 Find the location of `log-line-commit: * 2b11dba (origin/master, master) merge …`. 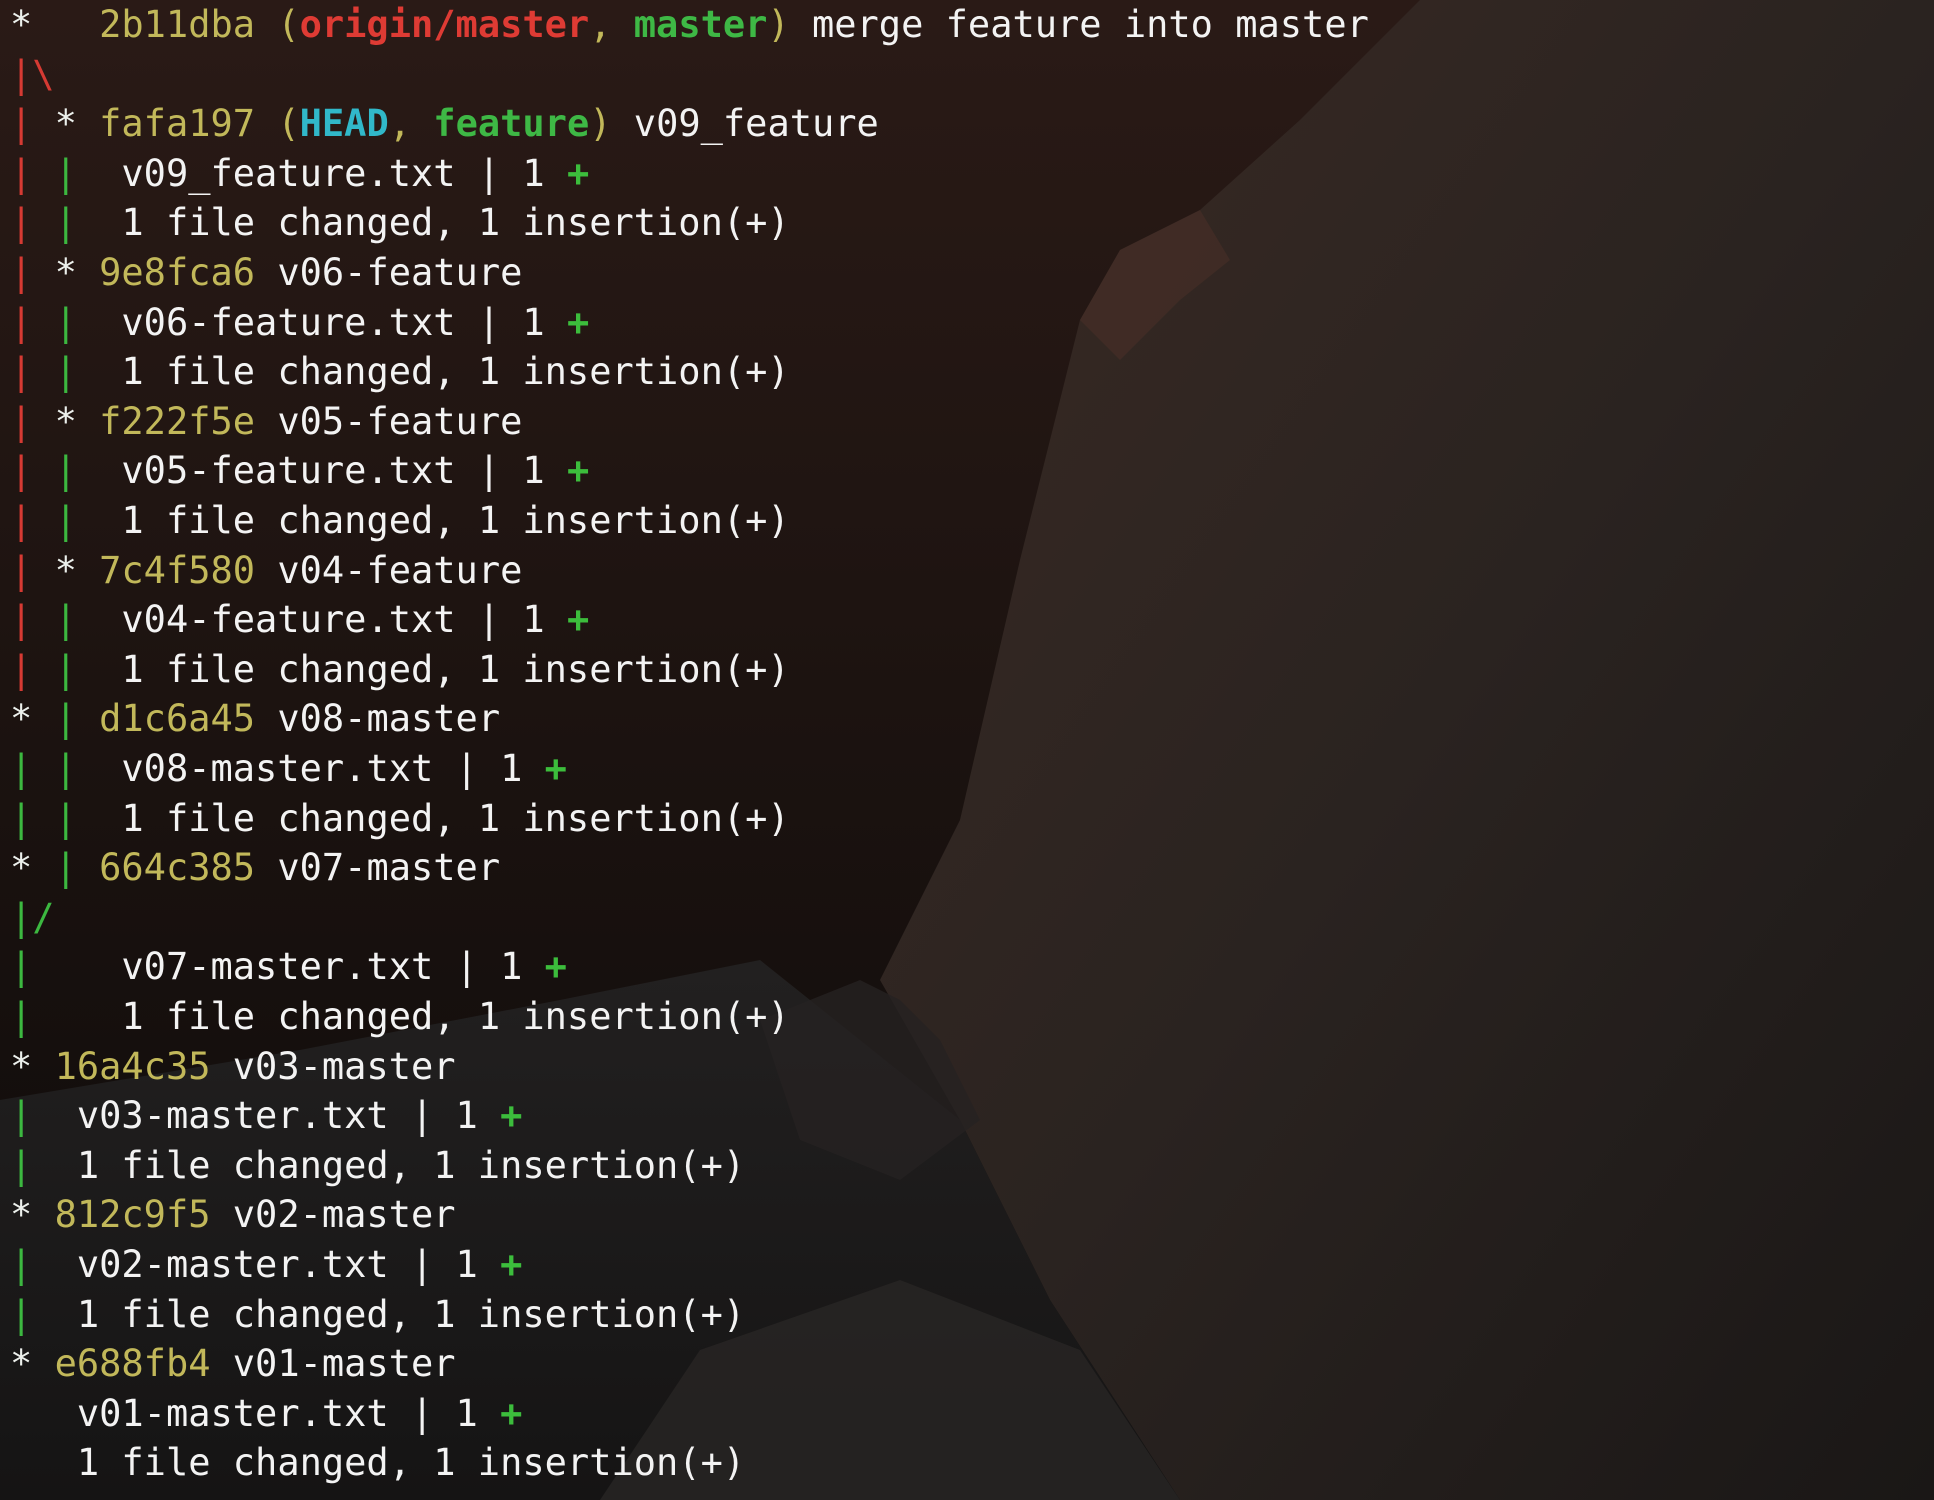

log-line-commit: * 2b11dba (origin/master, master) merge … is located at coordinates (689, 25).